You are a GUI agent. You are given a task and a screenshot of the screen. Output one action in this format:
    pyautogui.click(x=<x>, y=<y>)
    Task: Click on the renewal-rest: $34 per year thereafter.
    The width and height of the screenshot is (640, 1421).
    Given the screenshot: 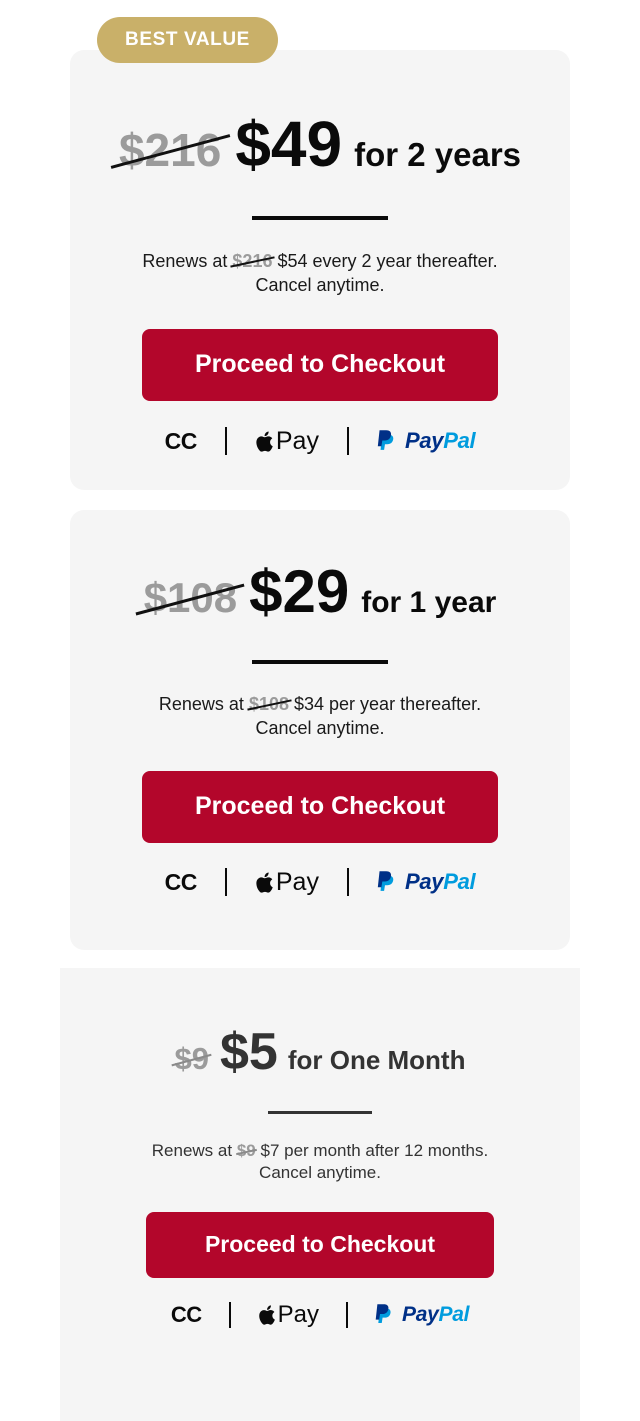 What is the action you would take?
    pyautogui.click(x=388, y=704)
    